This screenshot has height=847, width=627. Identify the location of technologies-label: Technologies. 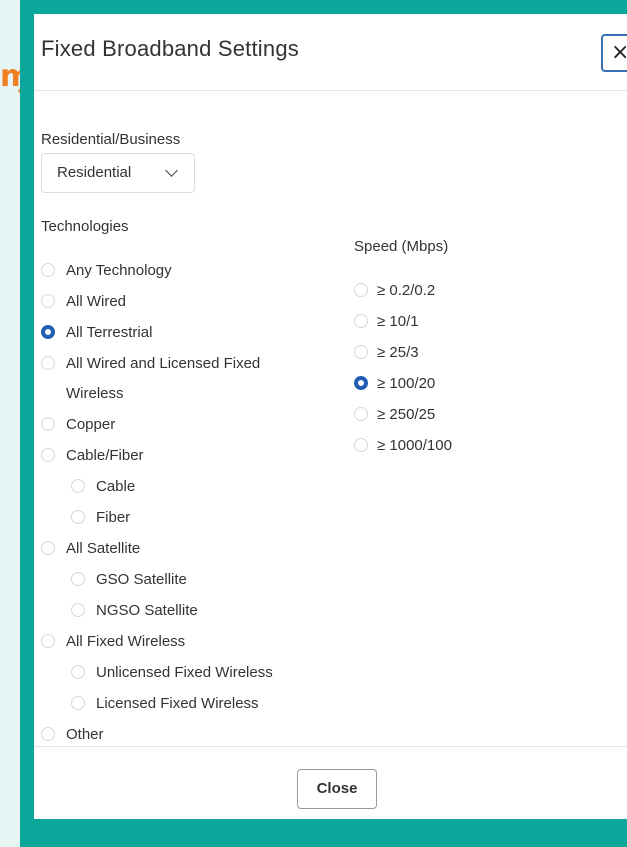
(85, 226).